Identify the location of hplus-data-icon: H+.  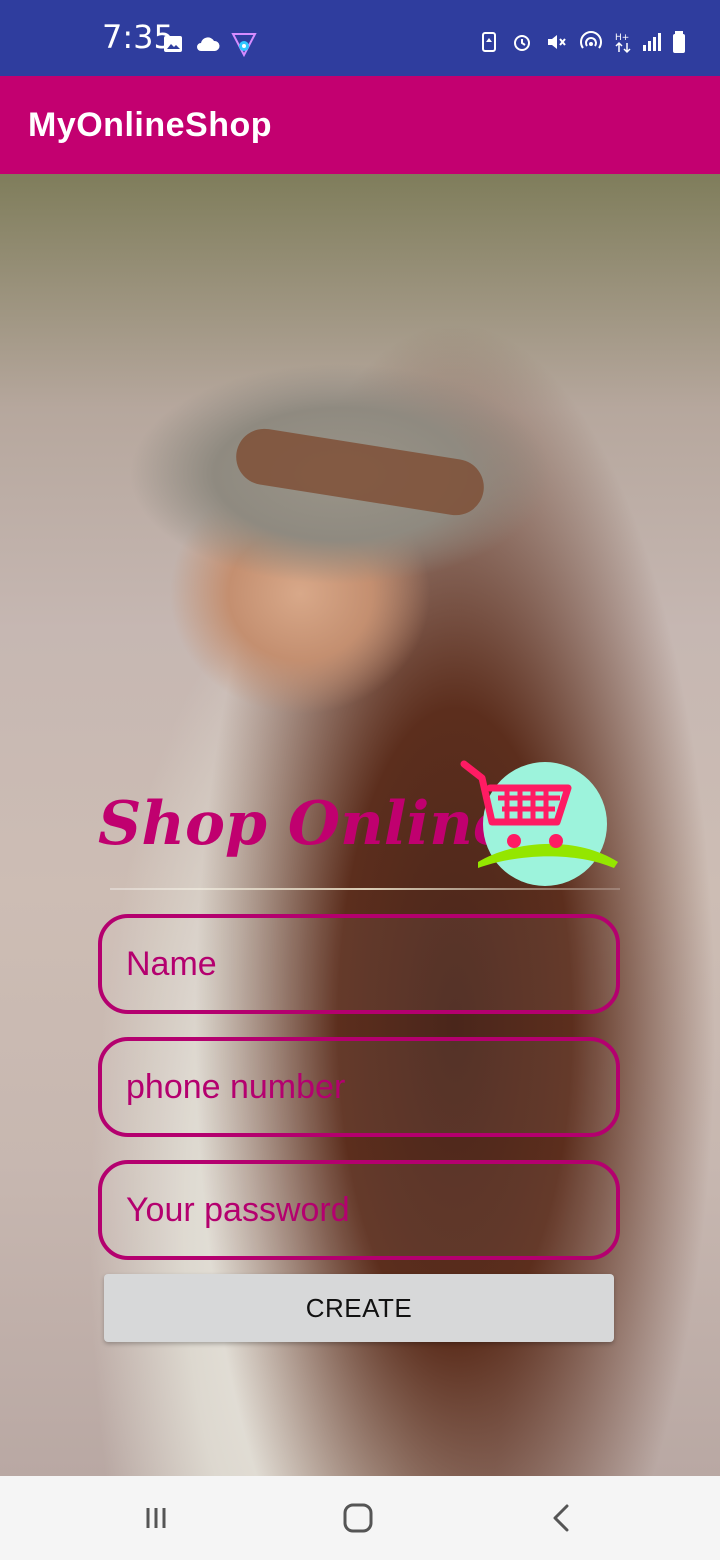
(623, 43).